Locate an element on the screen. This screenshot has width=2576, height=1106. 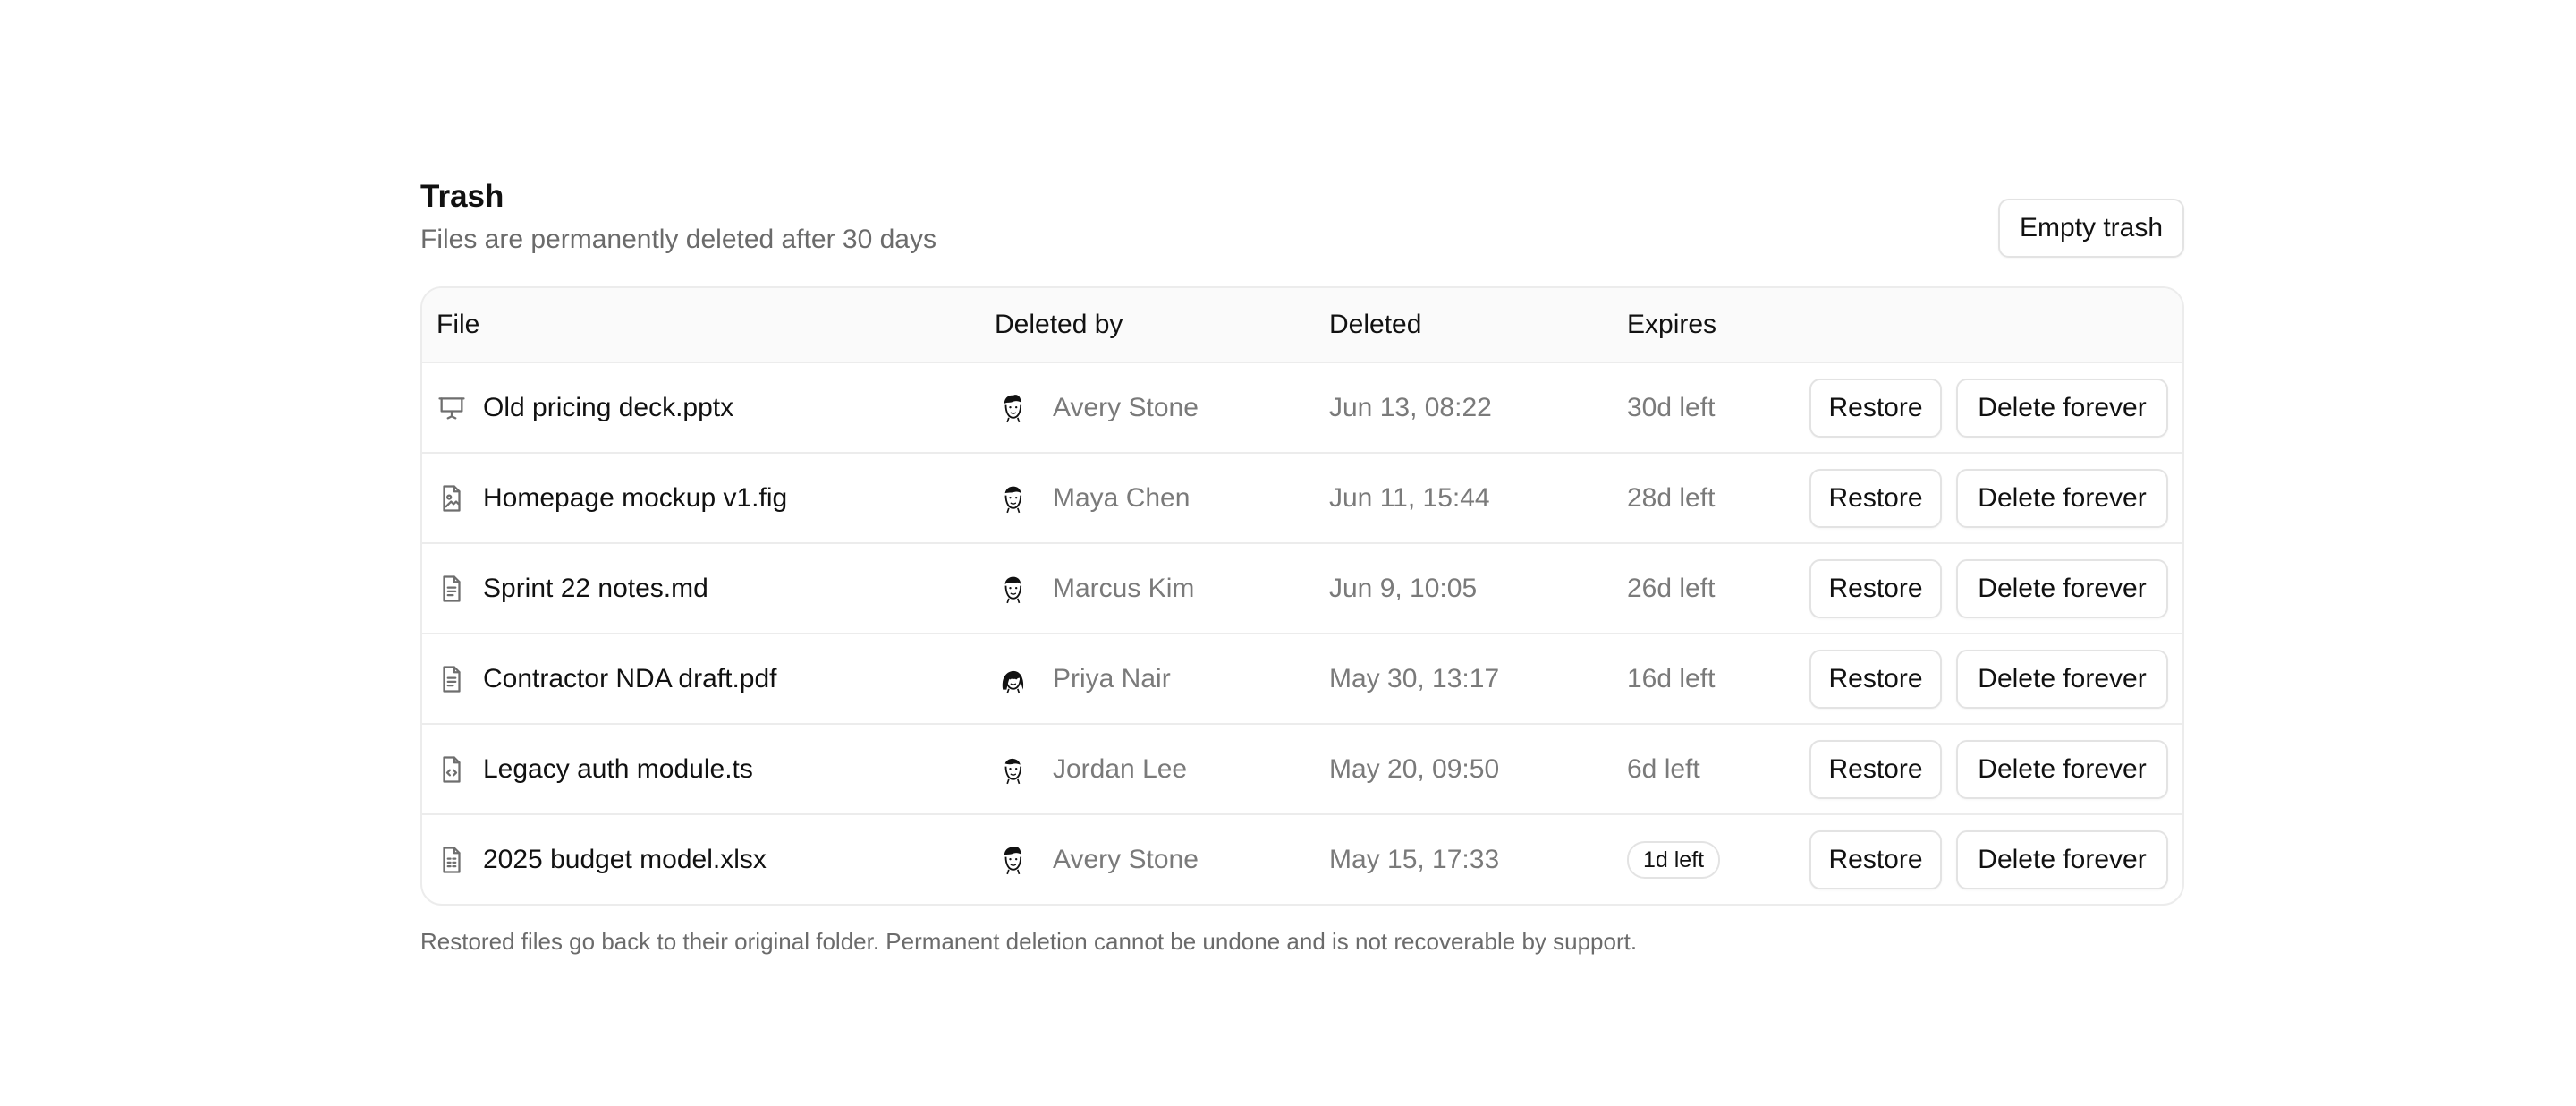
file-cell: Homepage mockup v1.fig is located at coordinates (611, 498).